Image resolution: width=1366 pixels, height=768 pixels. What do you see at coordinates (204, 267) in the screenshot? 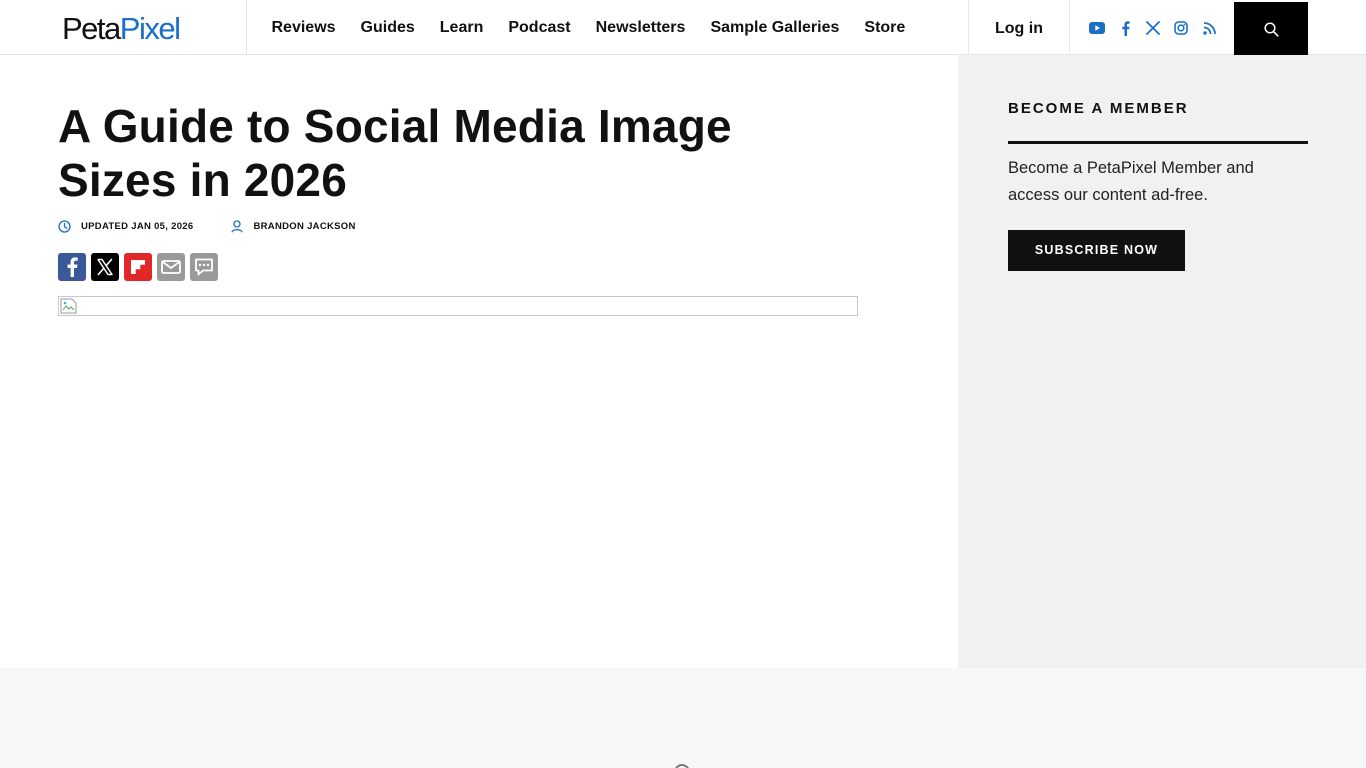
I see `comment-share-icon` at bounding box center [204, 267].